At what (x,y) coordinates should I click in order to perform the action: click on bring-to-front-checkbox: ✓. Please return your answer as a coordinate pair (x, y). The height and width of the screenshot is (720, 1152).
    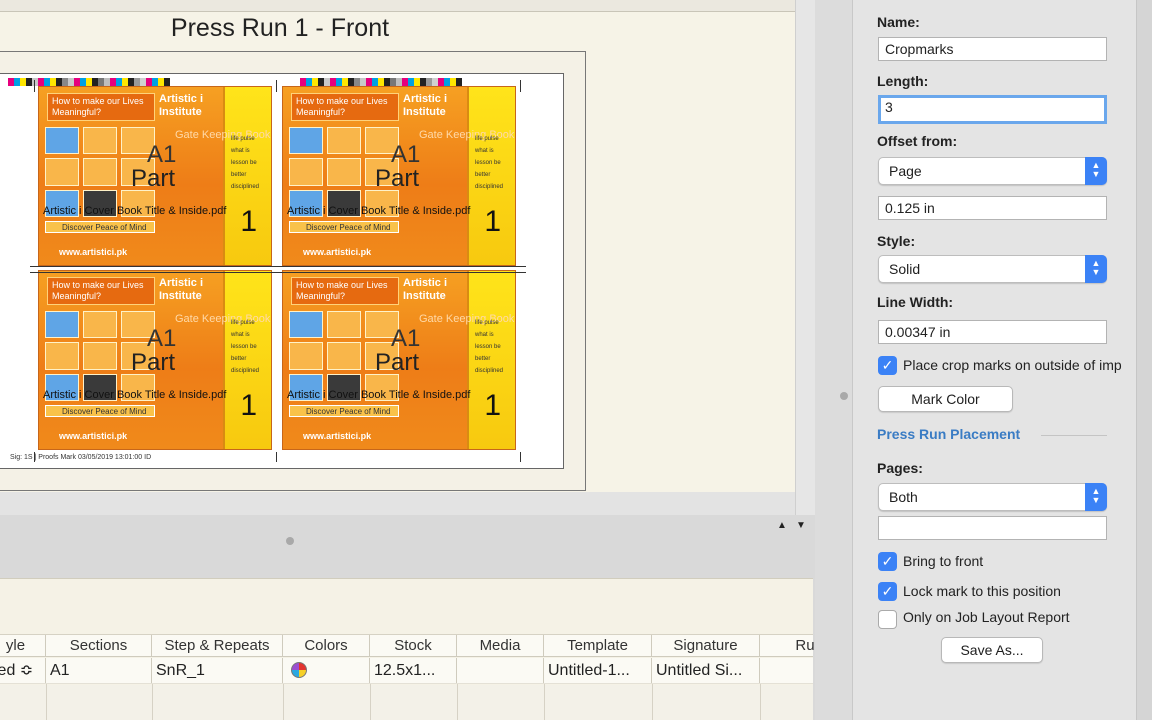
    Looking at the image, I should click on (887, 561).